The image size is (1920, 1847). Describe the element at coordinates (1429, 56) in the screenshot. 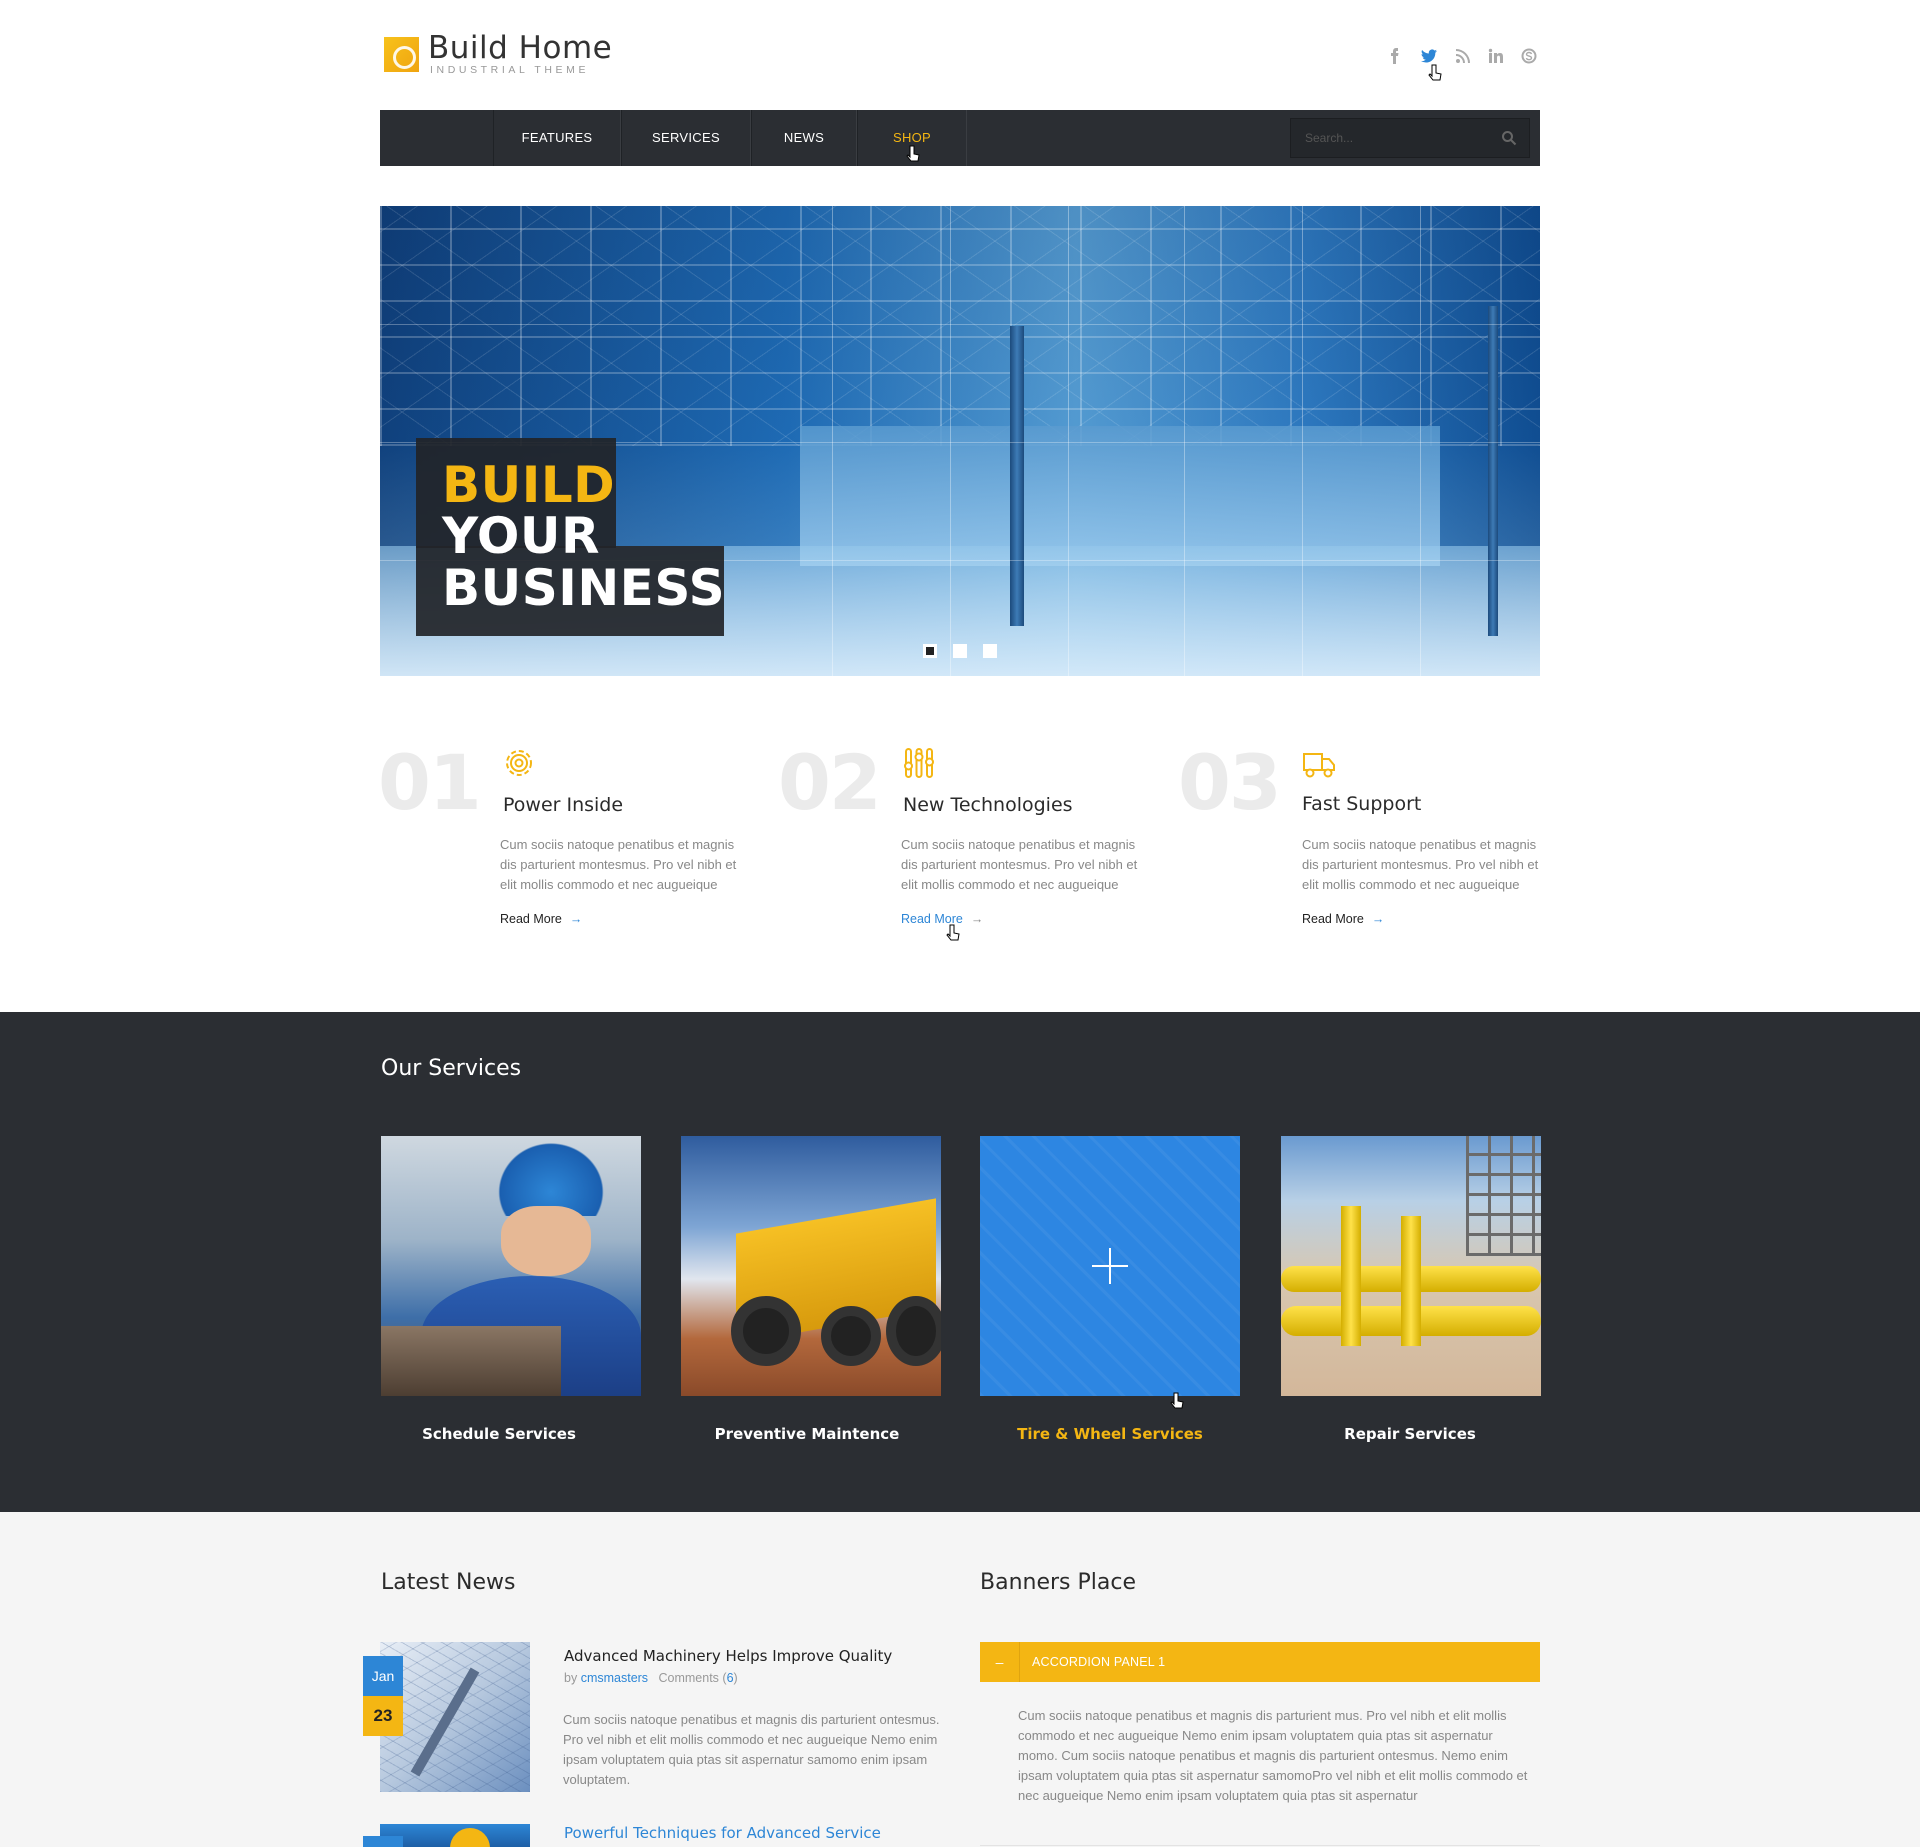

I see `twitter-icon` at that location.